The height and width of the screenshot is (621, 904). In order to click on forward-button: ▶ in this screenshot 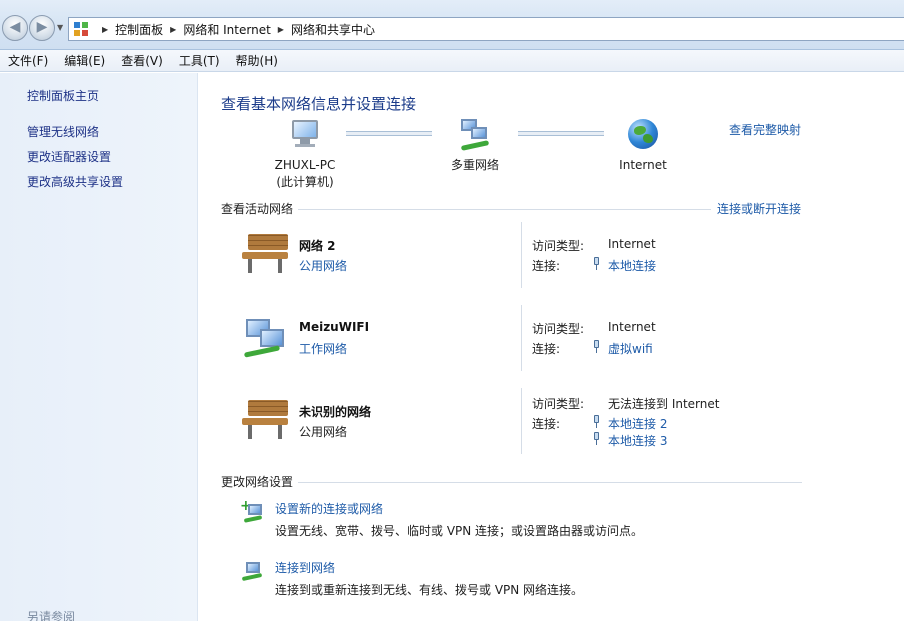, I will do `click(42, 28)`.